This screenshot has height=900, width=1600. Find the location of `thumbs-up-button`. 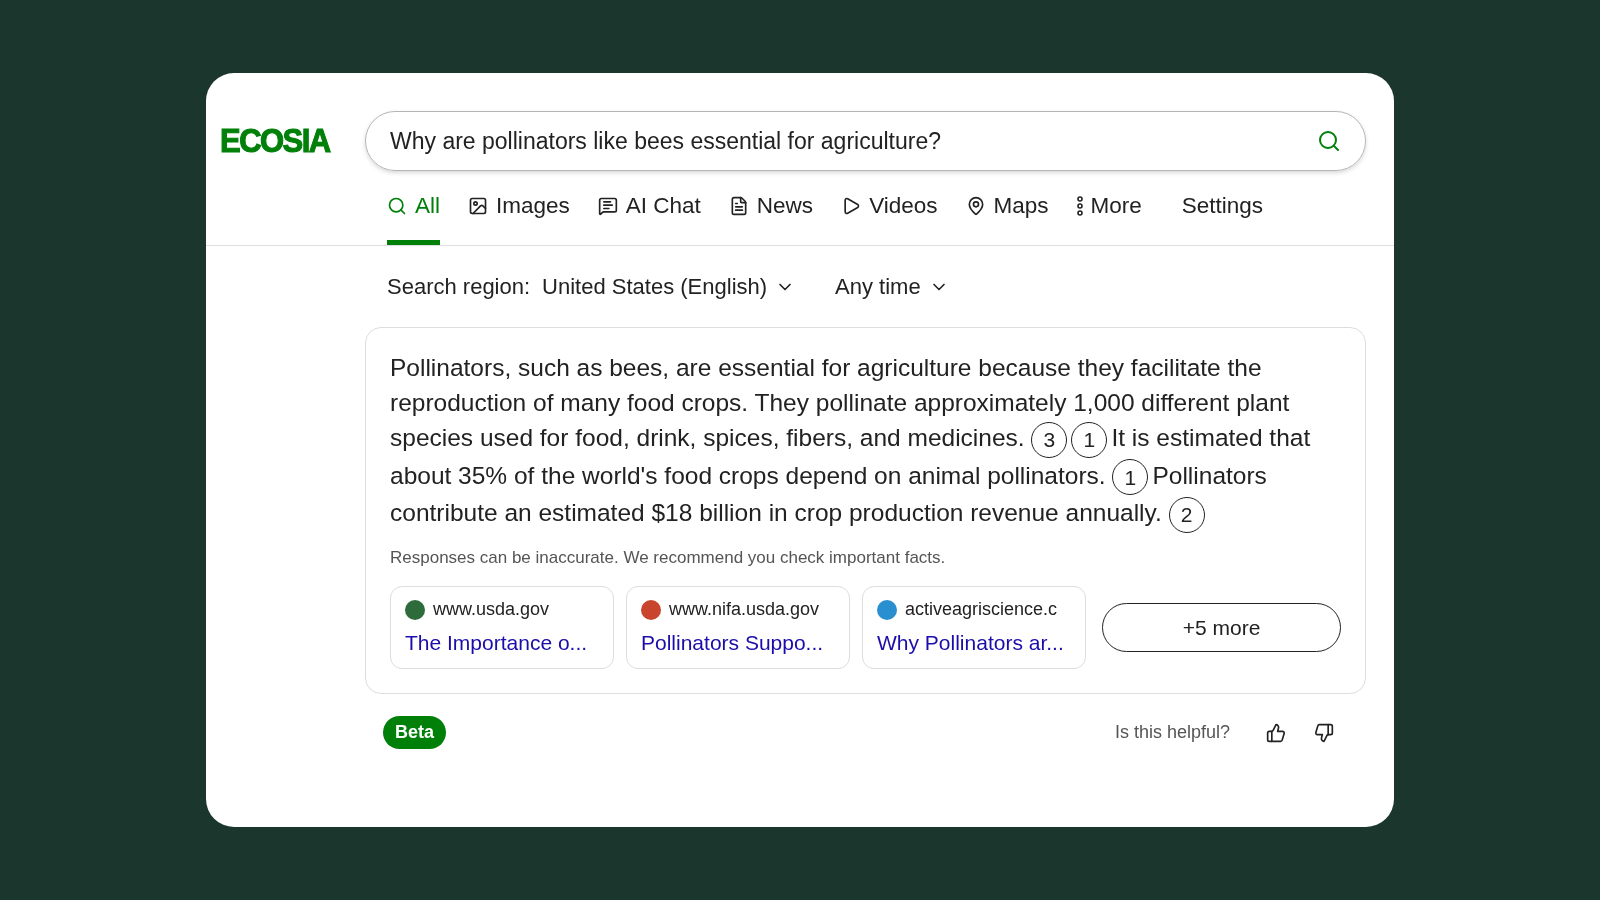

thumbs-up-button is located at coordinates (1276, 732).